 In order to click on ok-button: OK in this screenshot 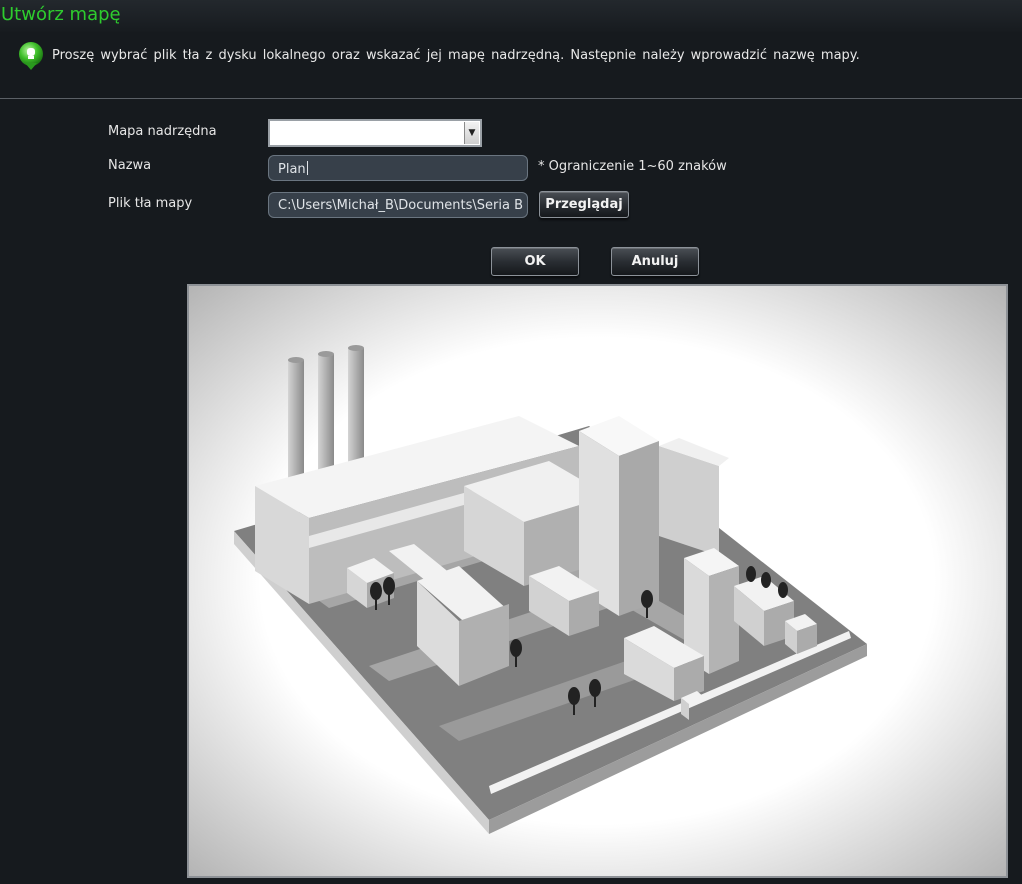, I will do `click(535, 261)`.